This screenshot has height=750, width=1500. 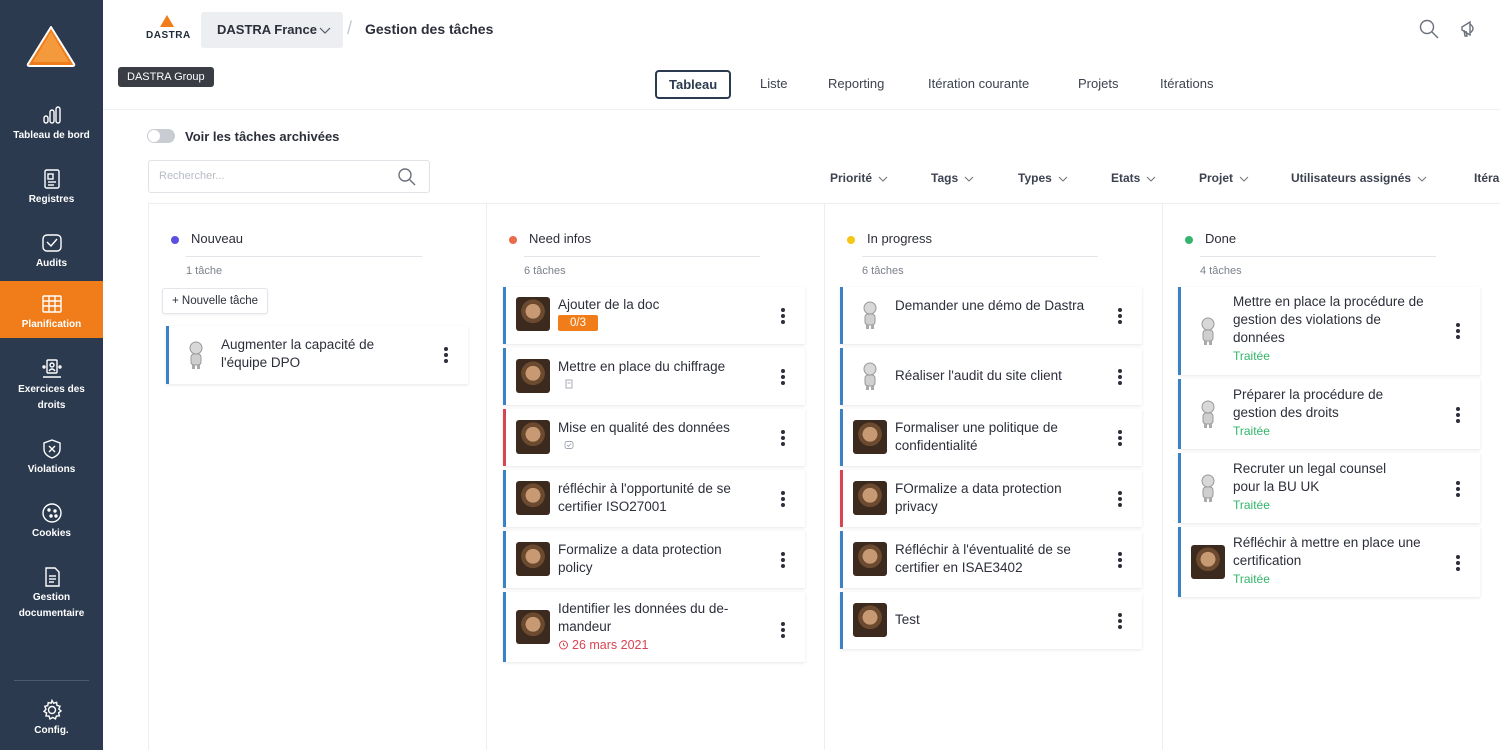 I want to click on tab-iteration-courante: Itération courante, so click(x=978, y=83).